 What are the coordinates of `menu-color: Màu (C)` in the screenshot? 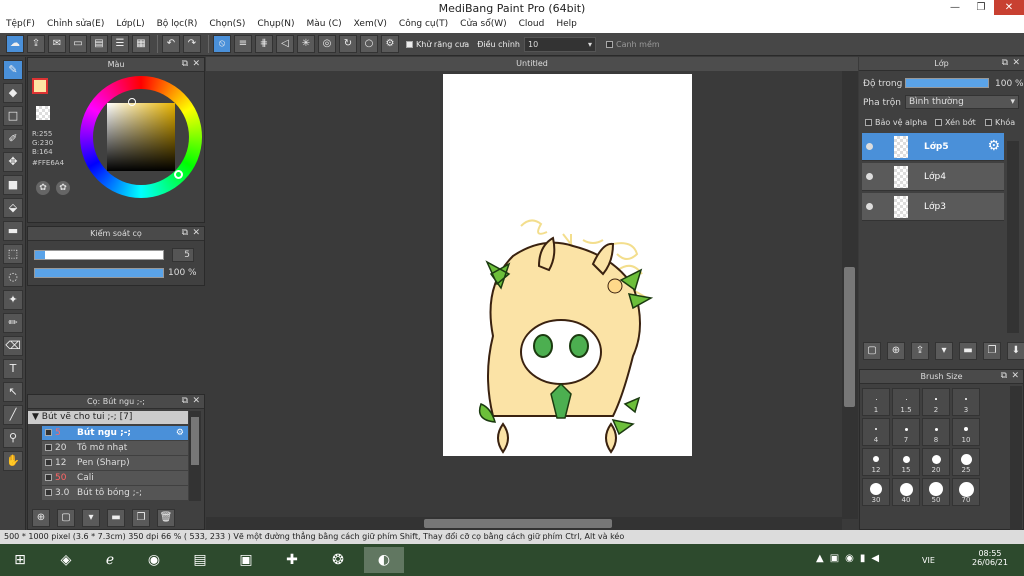 It's located at (324, 25).